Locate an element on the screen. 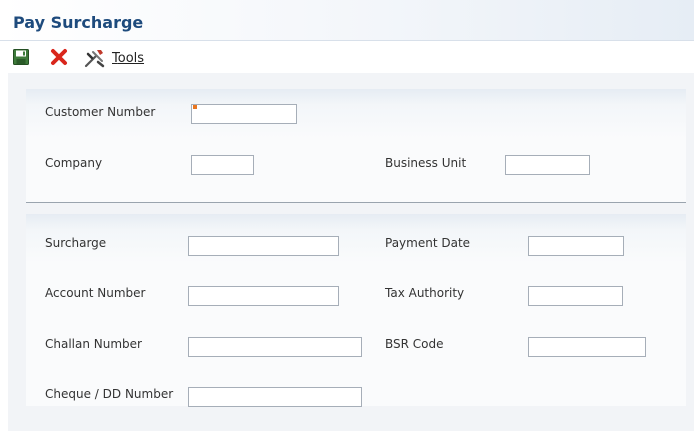 This screenshot has height=431, width=694. company-input is located at coordinates (222, 165).